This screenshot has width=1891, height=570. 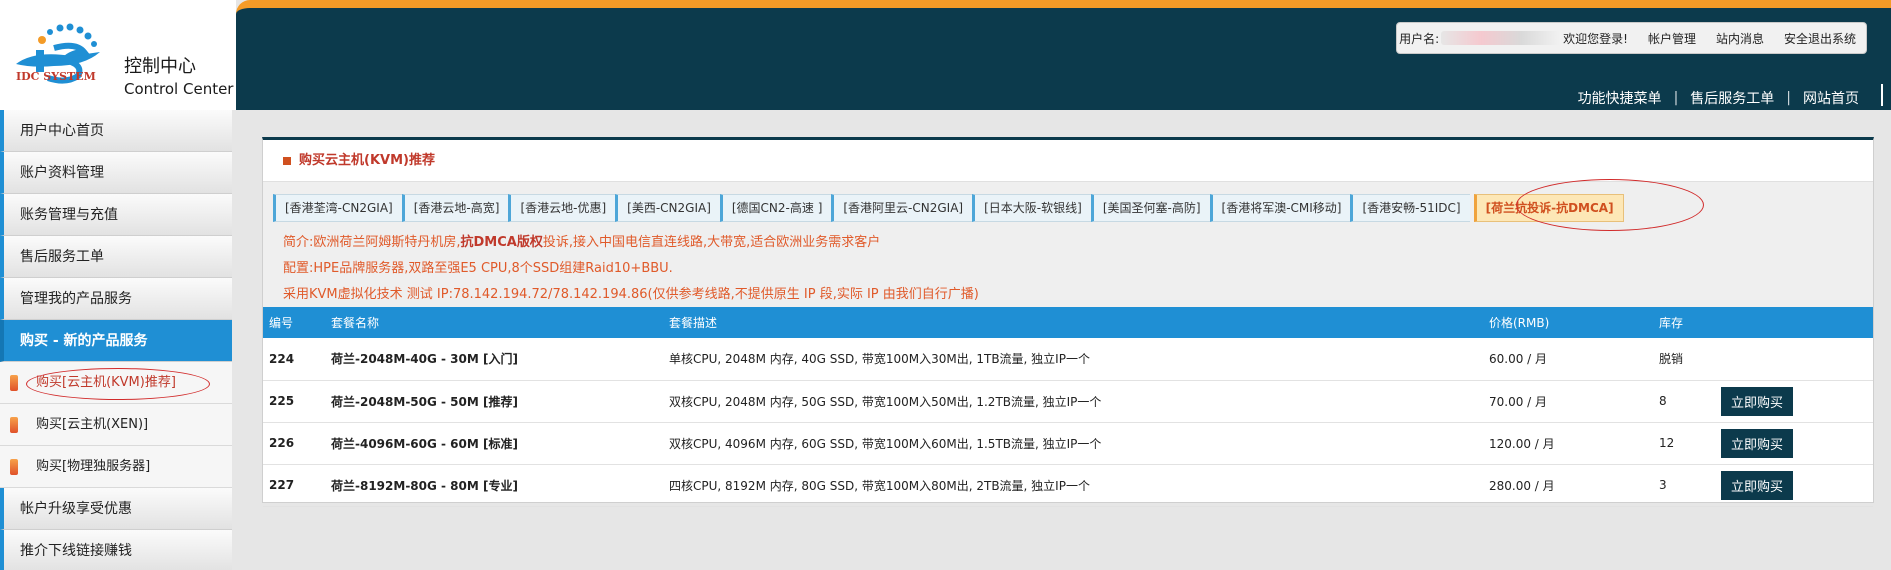 I want to click on col-desc: 套餐描述, so click(x=693, y=323).